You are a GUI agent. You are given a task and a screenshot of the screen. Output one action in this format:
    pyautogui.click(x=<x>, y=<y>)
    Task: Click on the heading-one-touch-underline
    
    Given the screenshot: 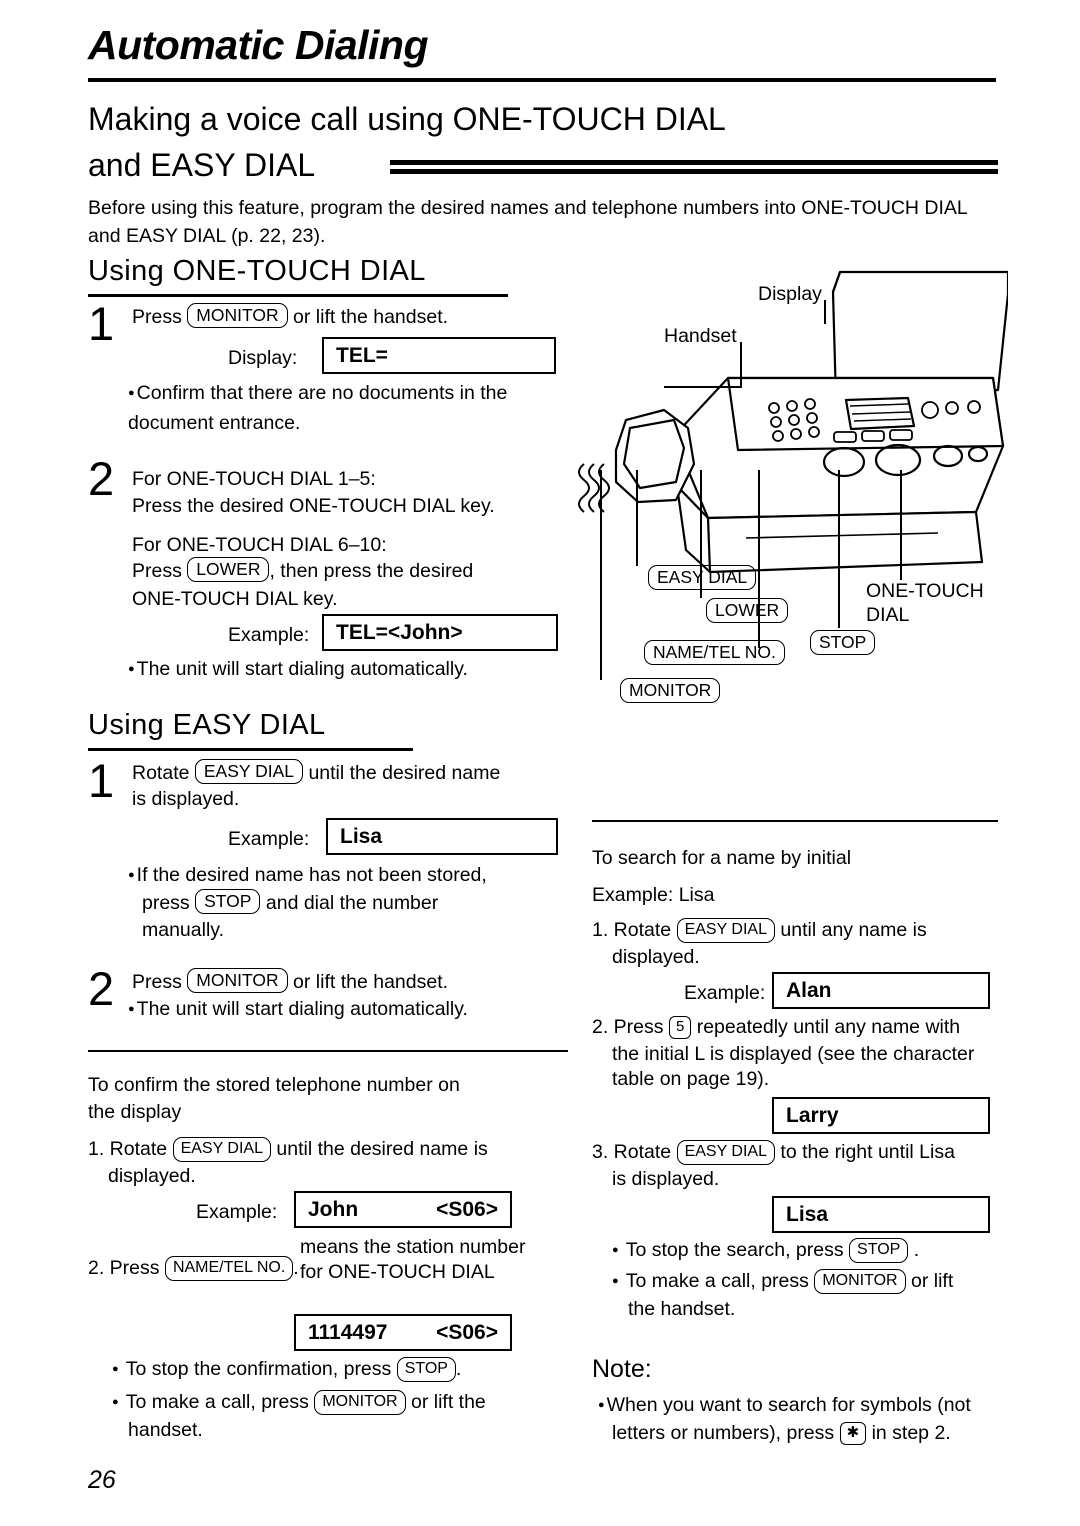 What is the action you would take?
    pyautogui.click(x=298, y=295)
    